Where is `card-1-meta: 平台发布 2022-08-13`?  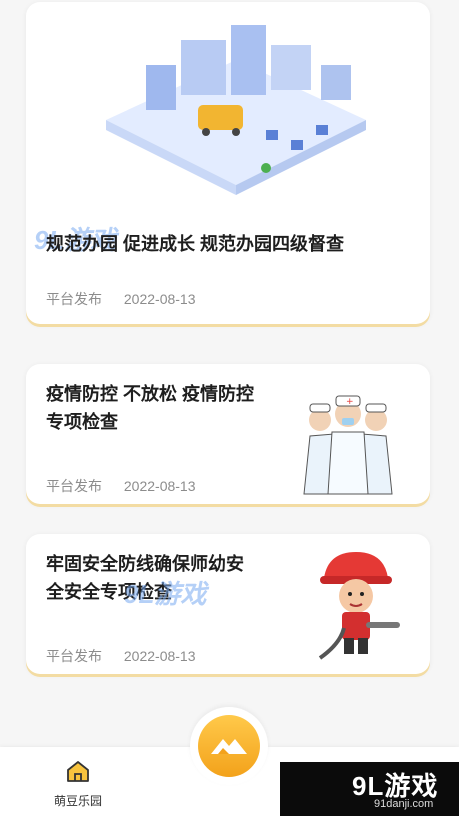
card-1-meta: 平台发布 2022-08-13 is located at coordinates (130, 299).